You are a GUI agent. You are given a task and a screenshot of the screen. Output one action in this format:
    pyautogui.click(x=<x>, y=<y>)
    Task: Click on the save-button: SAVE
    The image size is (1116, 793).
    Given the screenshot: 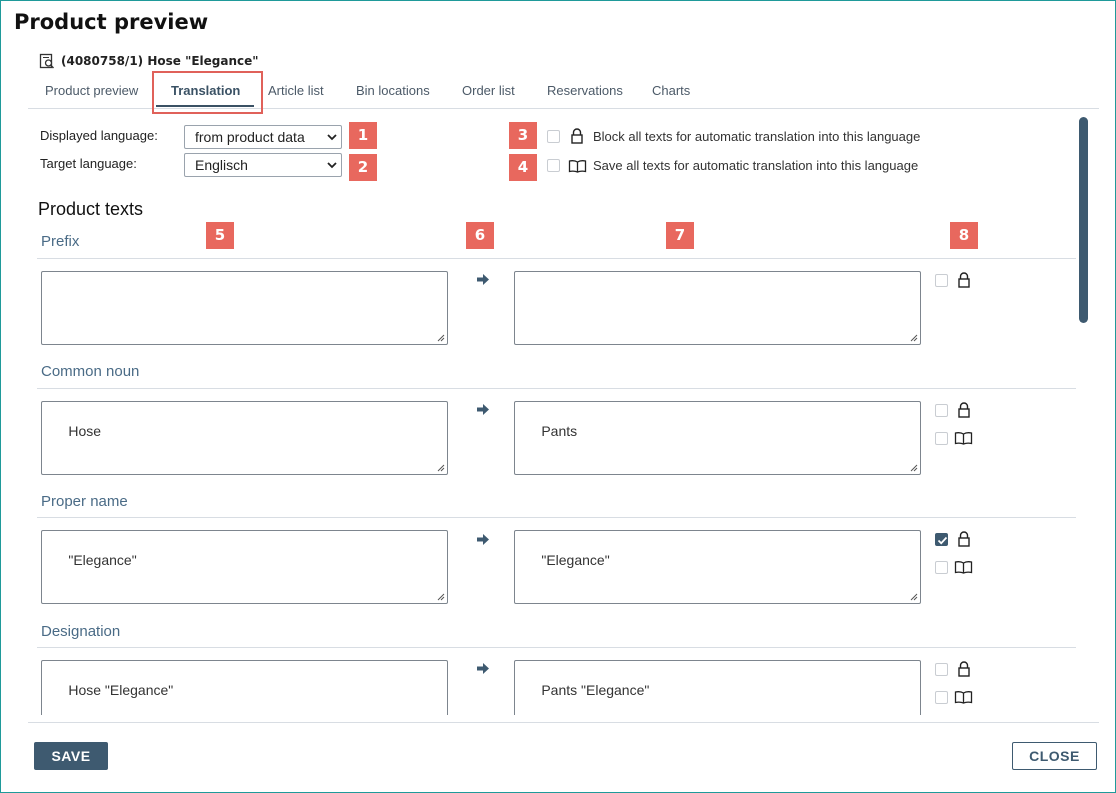 What is the action you would take?
    pyautogui.click(x=71, y=756)
    